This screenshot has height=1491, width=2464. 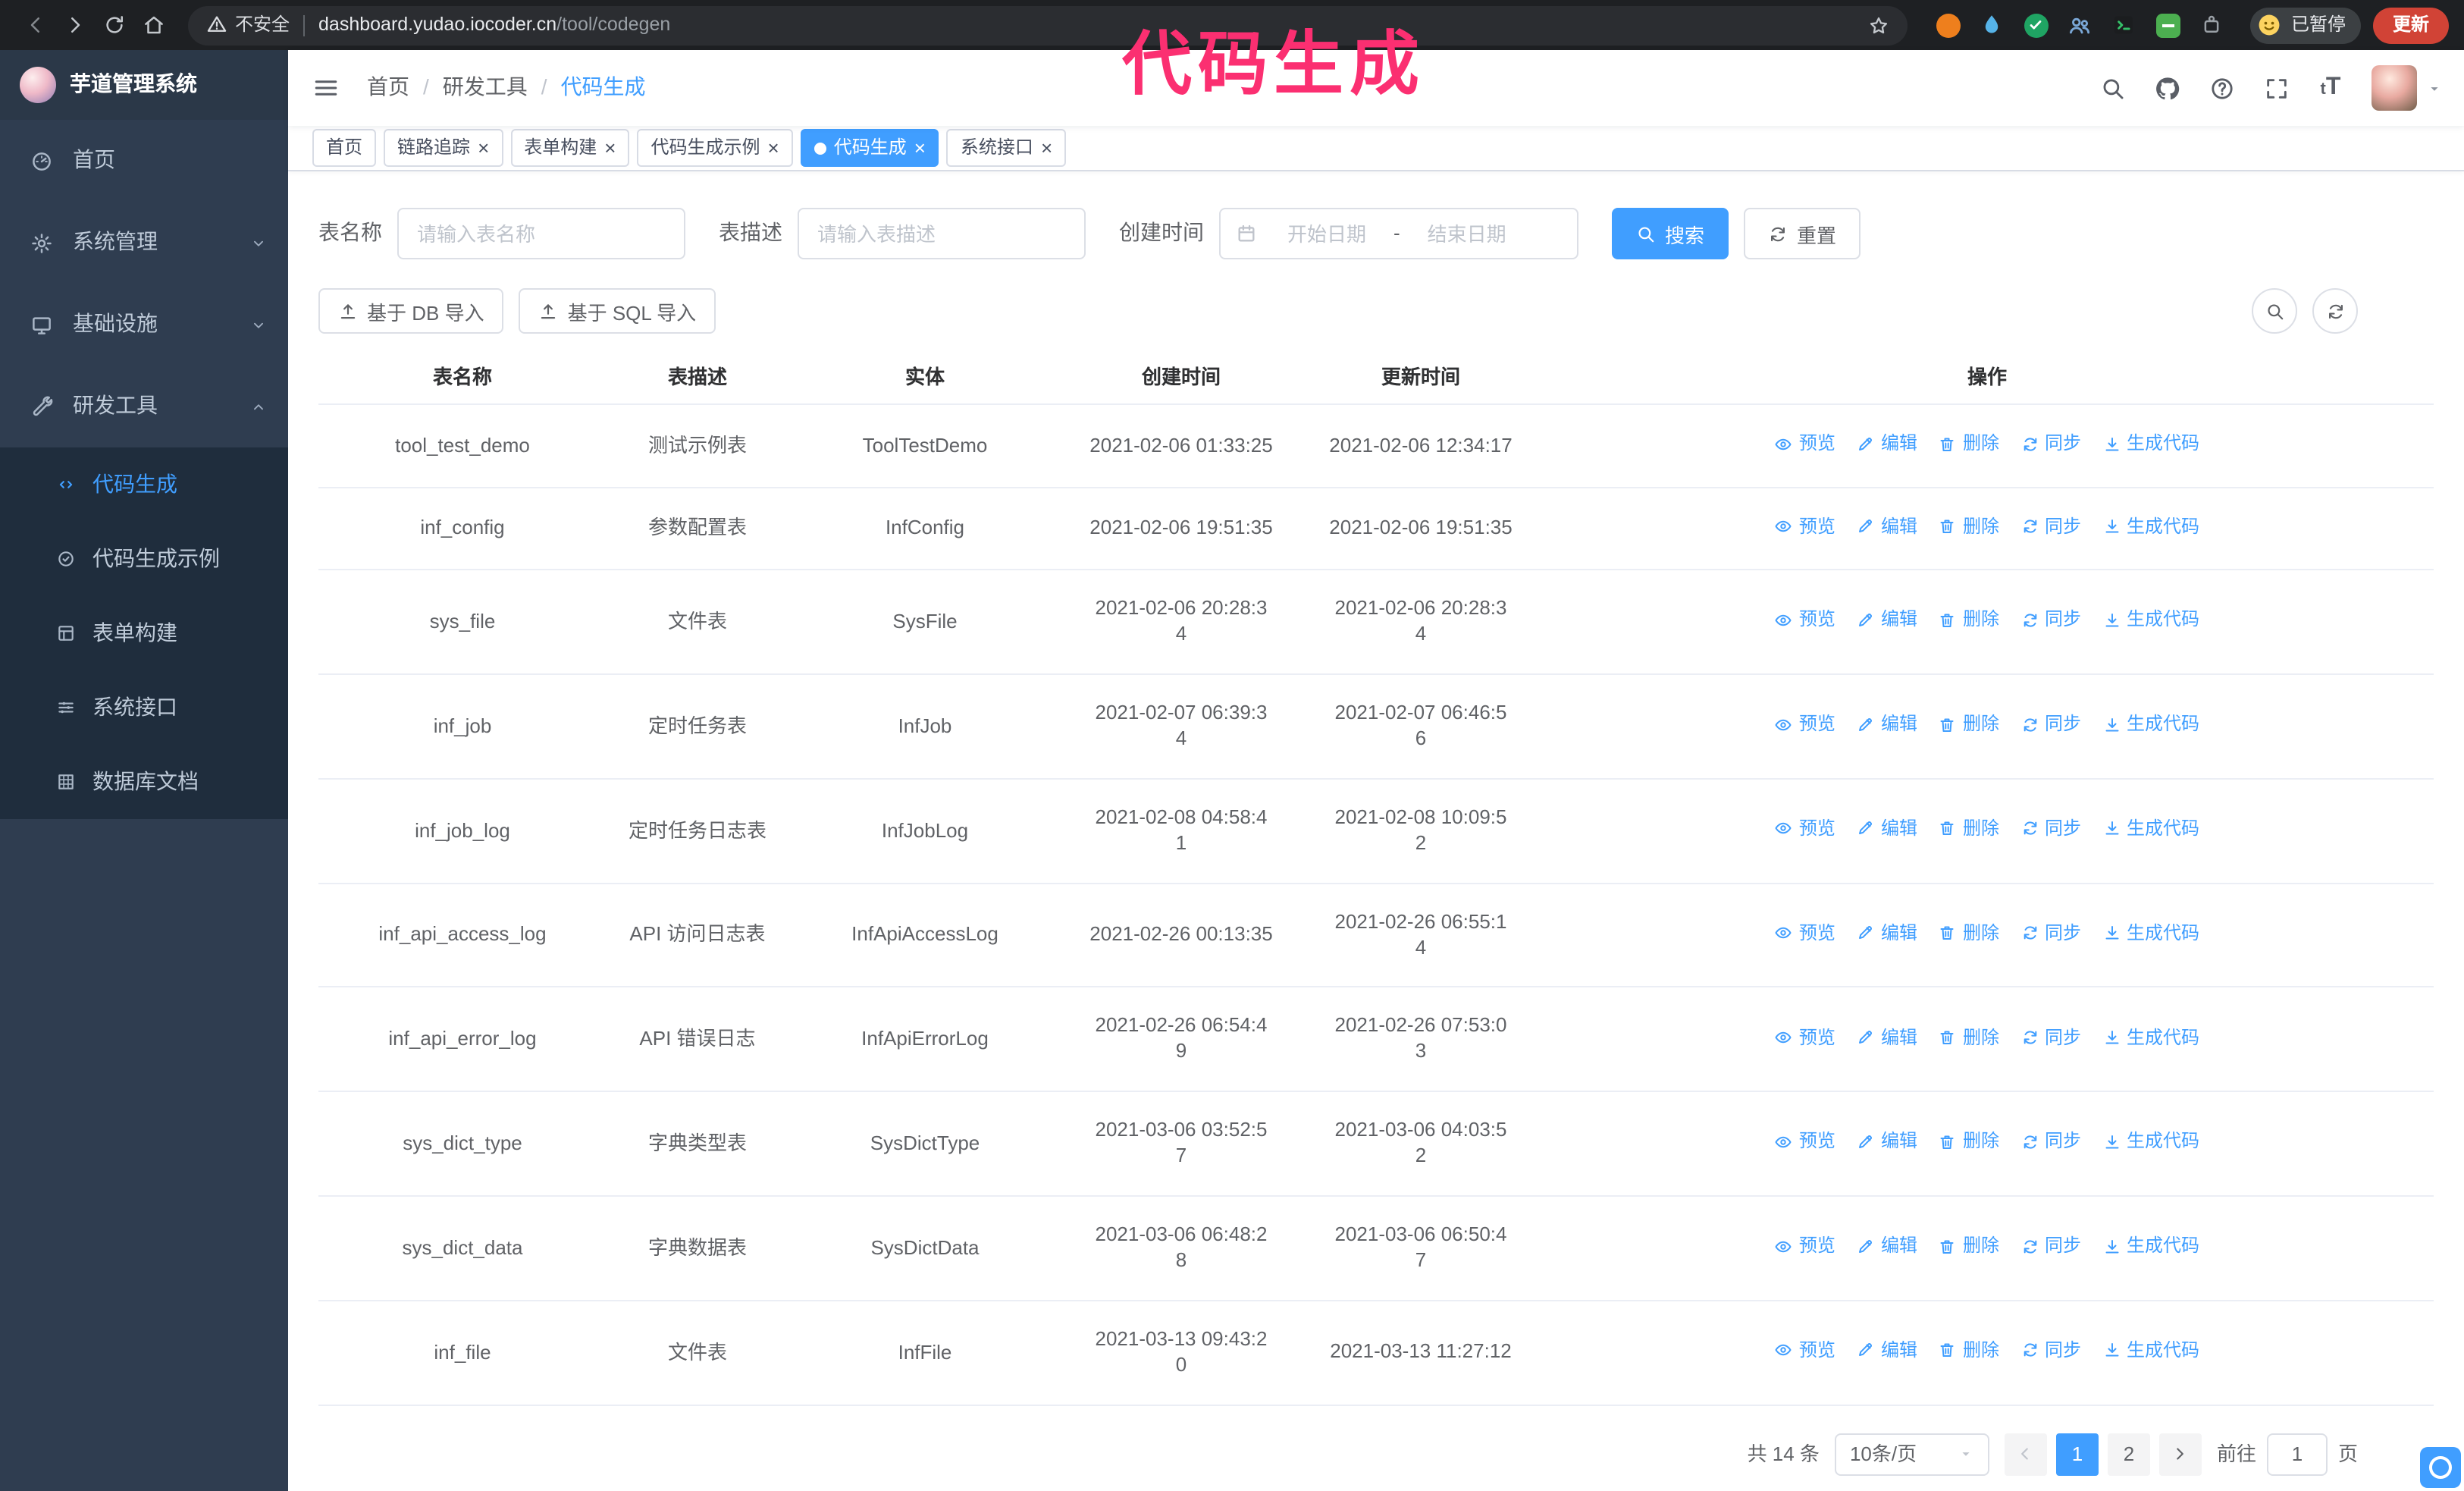 I want to click on fullscreen-icon, so click(x=2276, y=88).